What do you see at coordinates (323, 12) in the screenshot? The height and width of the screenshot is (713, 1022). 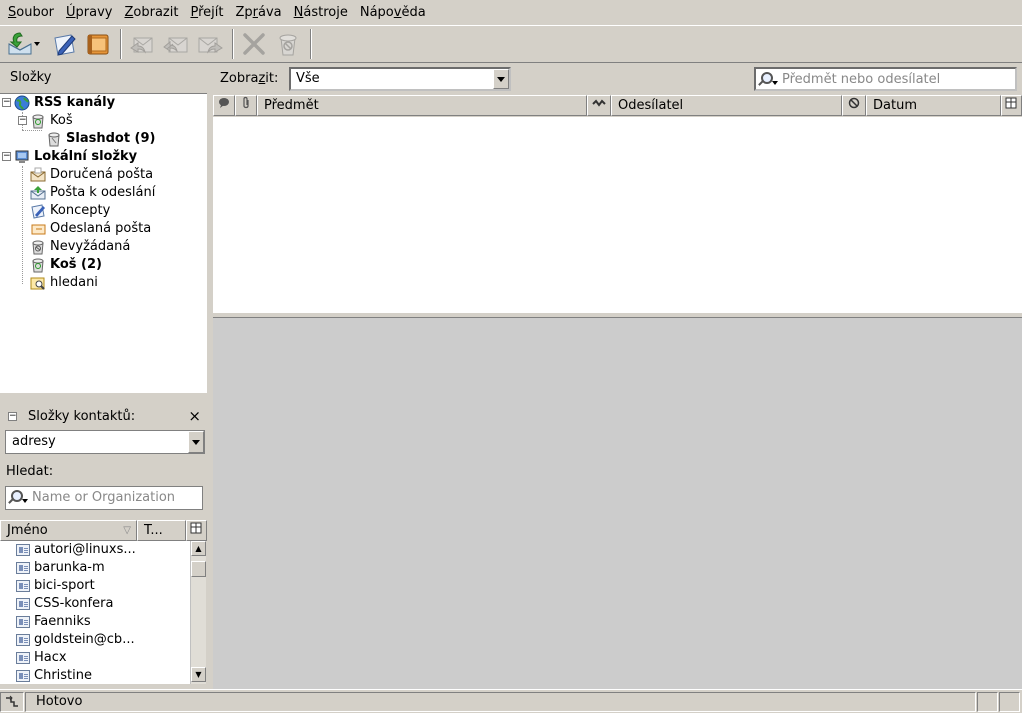 I see `menu-nastroje: Nástroje` at bounding box center [323, 12].